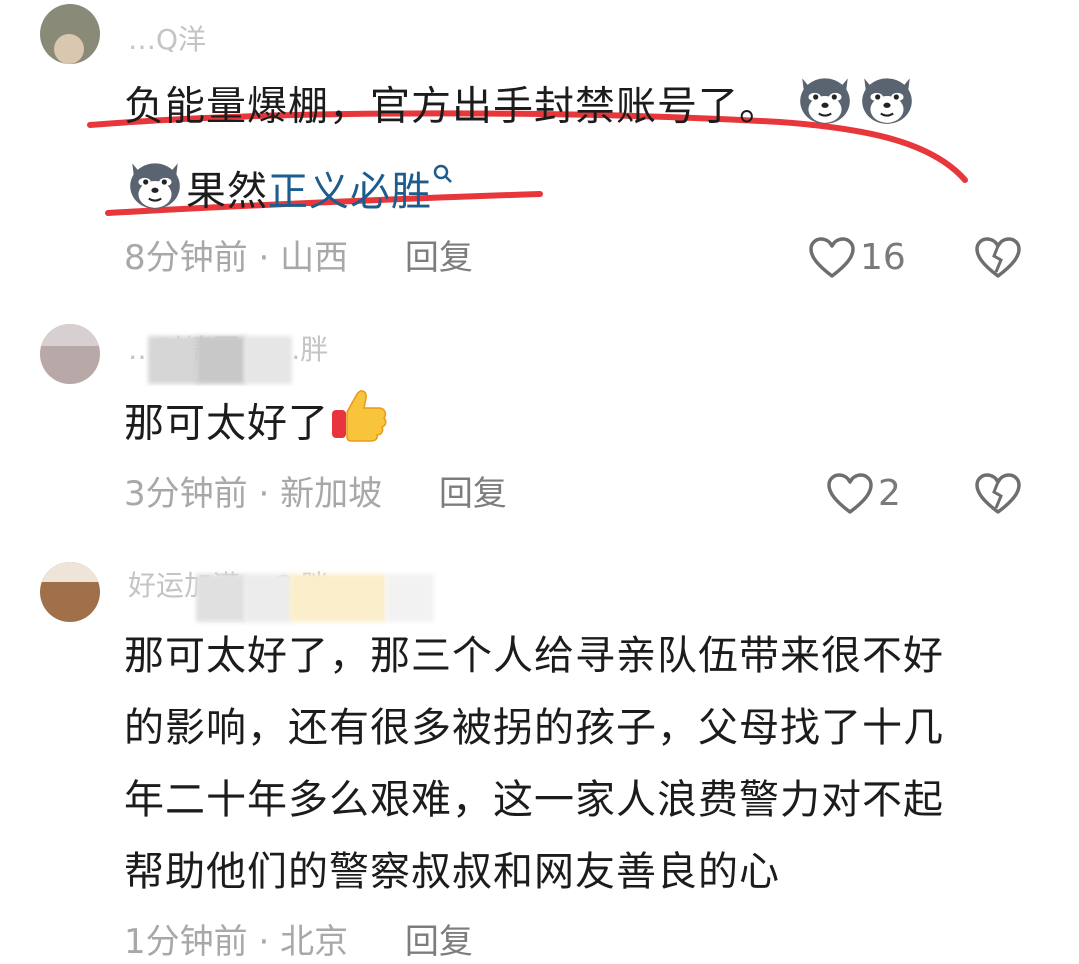 Image resolution: width=1079 pixels, height=964 pixels. I want to click on comment-text-line-3: 年二十年多么艰难，这一家人浪费警力对不起, so click(534, 800).